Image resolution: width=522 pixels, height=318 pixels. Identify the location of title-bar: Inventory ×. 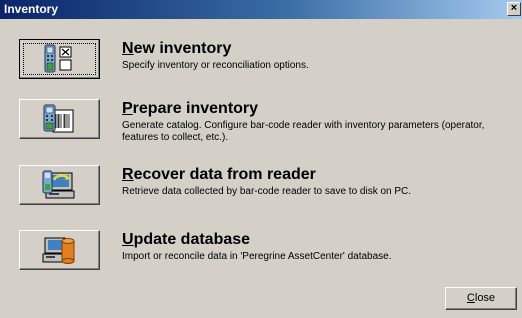
(261, 9).